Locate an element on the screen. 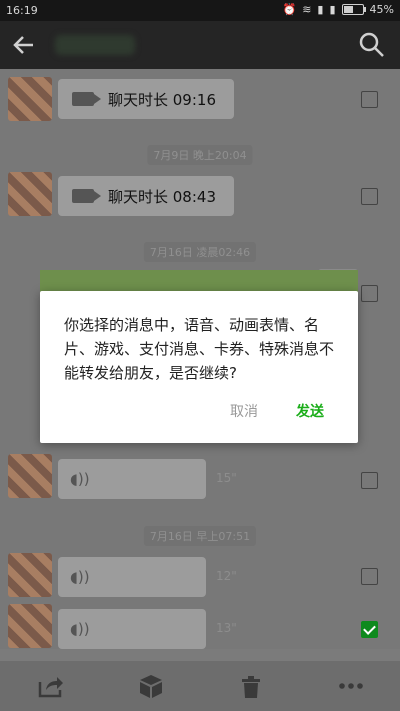  share-icon is located at coordinates (51, 686).